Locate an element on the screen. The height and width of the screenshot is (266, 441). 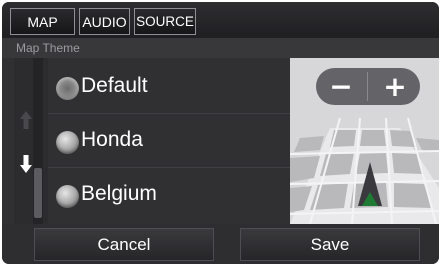
theme-option-label: Belgium is located at coordinates (119, 193).